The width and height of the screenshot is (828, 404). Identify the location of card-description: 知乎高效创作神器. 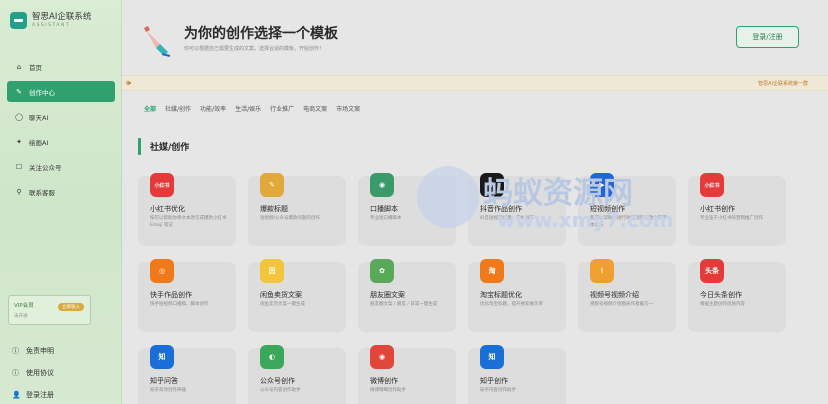
(168, 390).